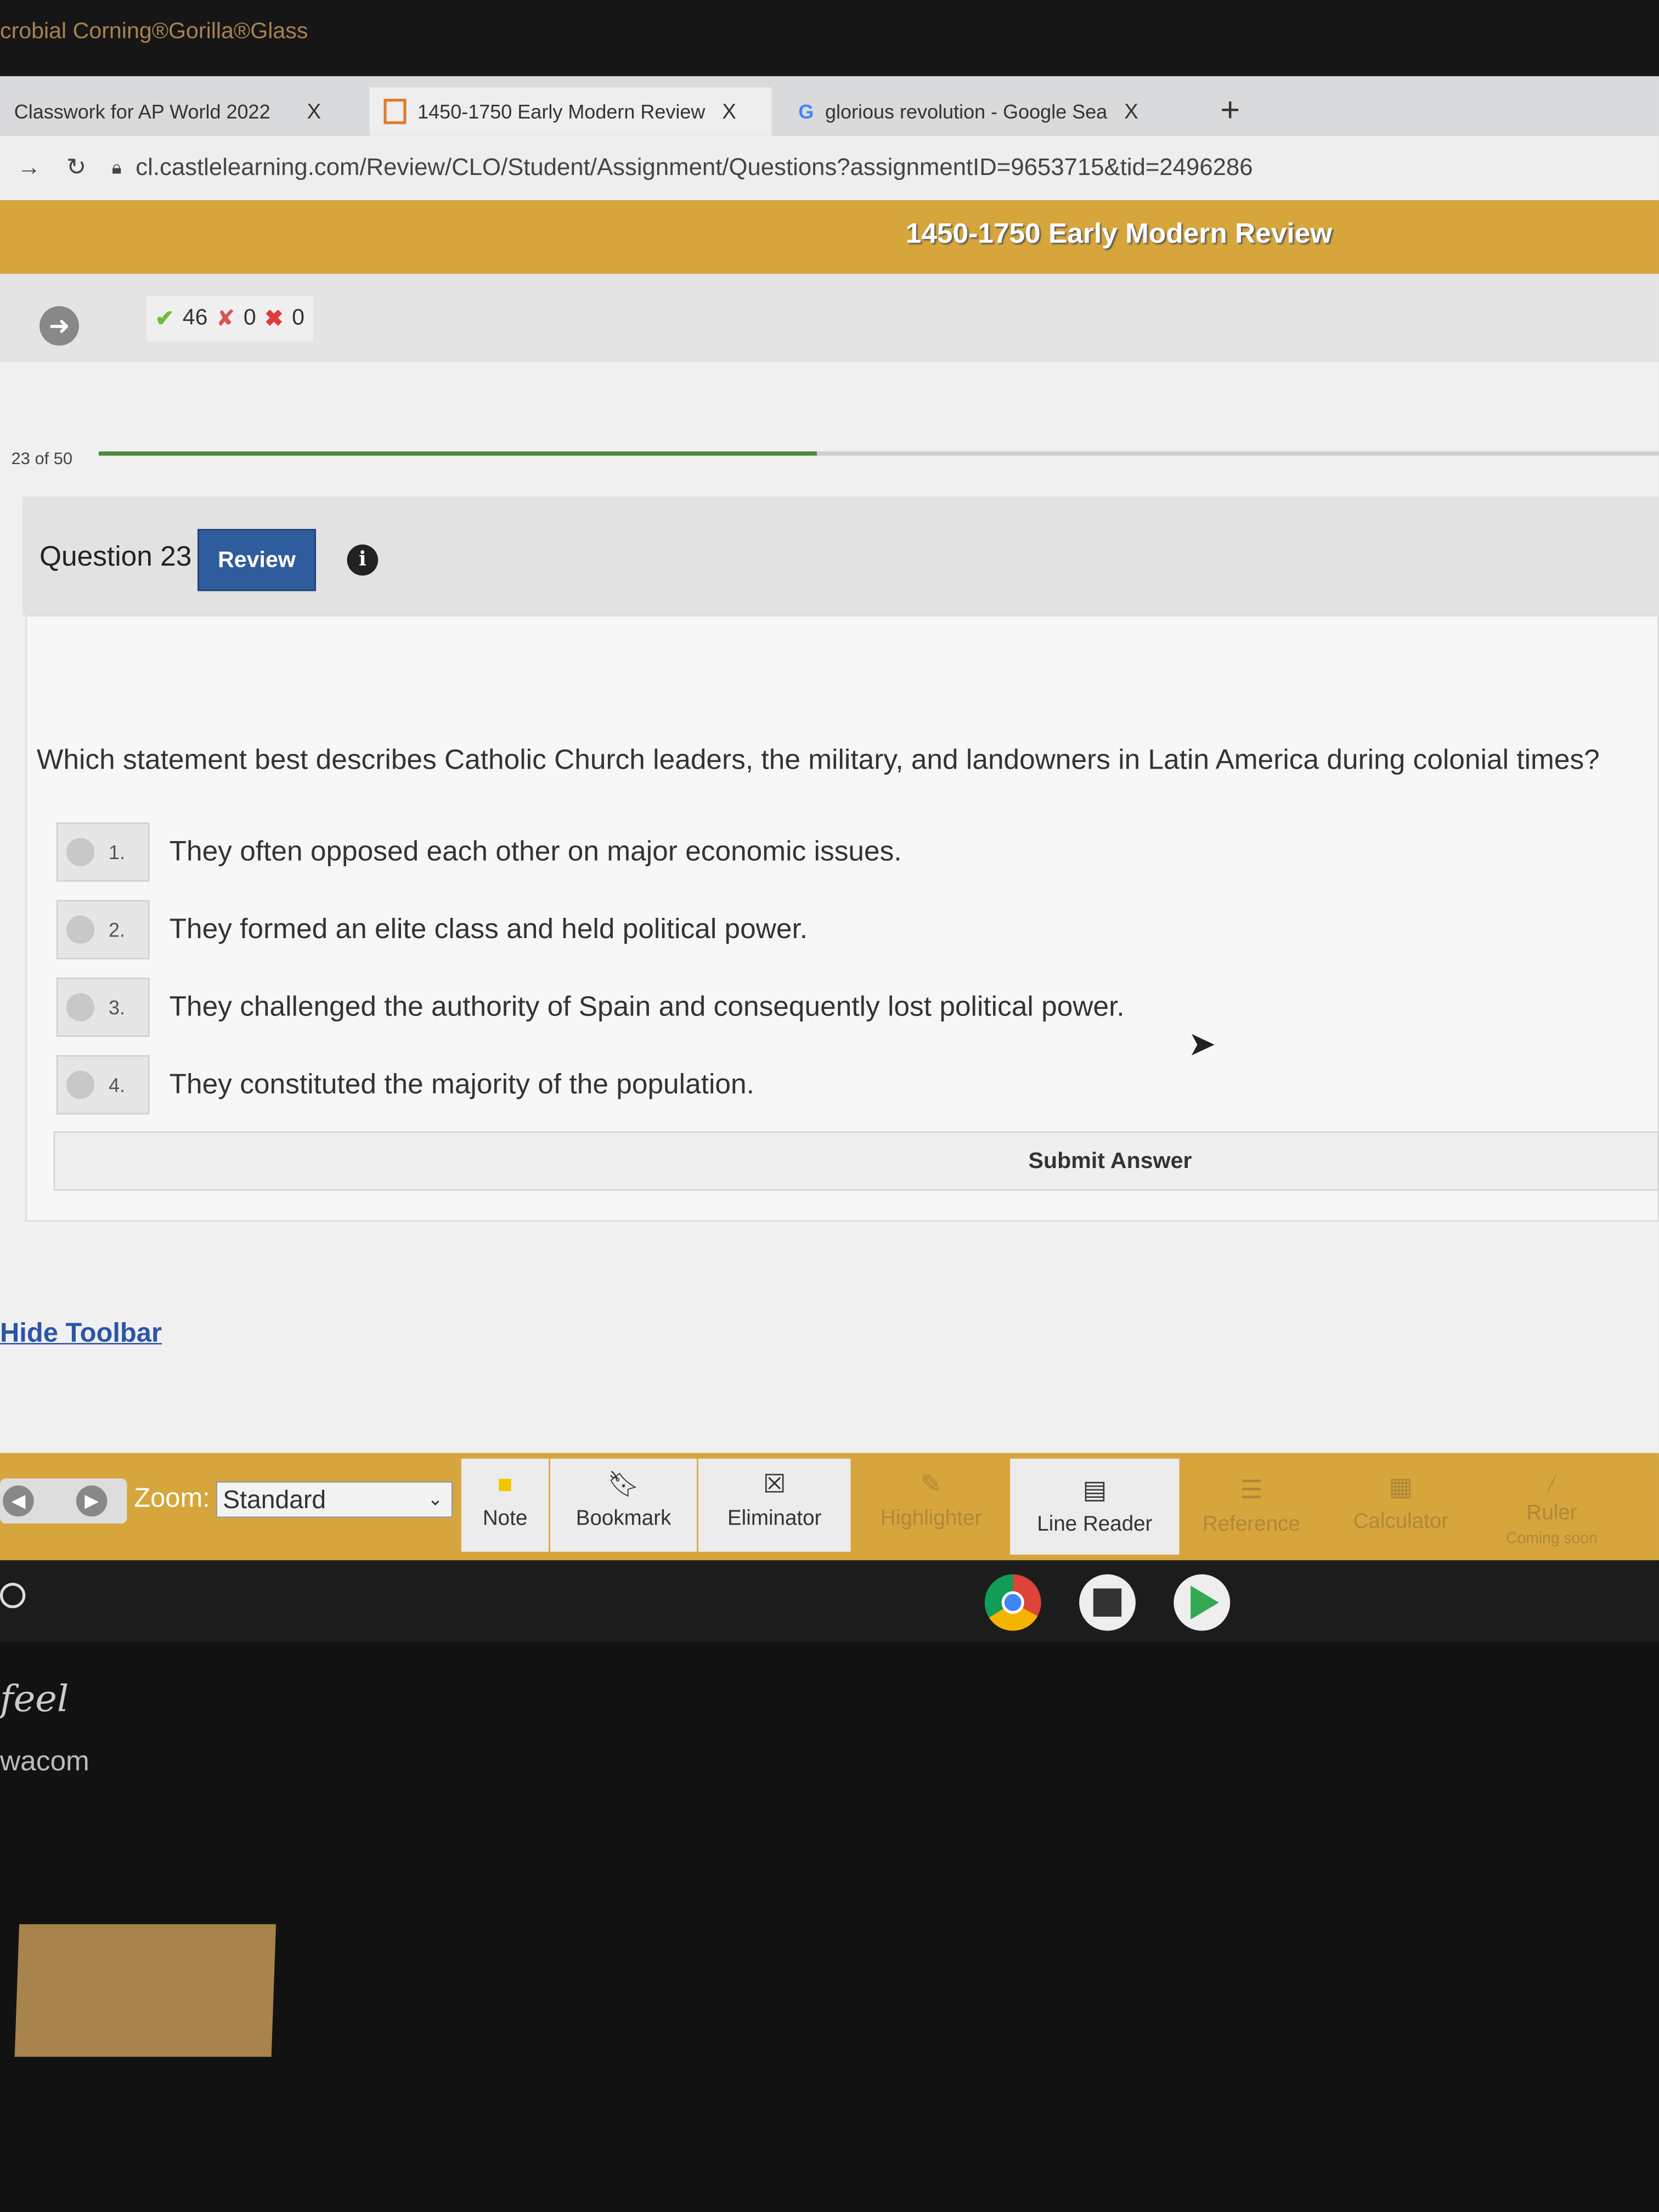 This screenshot has height=2212, width=1659. What do you see at coordinates (395, 111) in the screenshot?
I see `castle-favicon-icon` at bounding box center [395, 111].